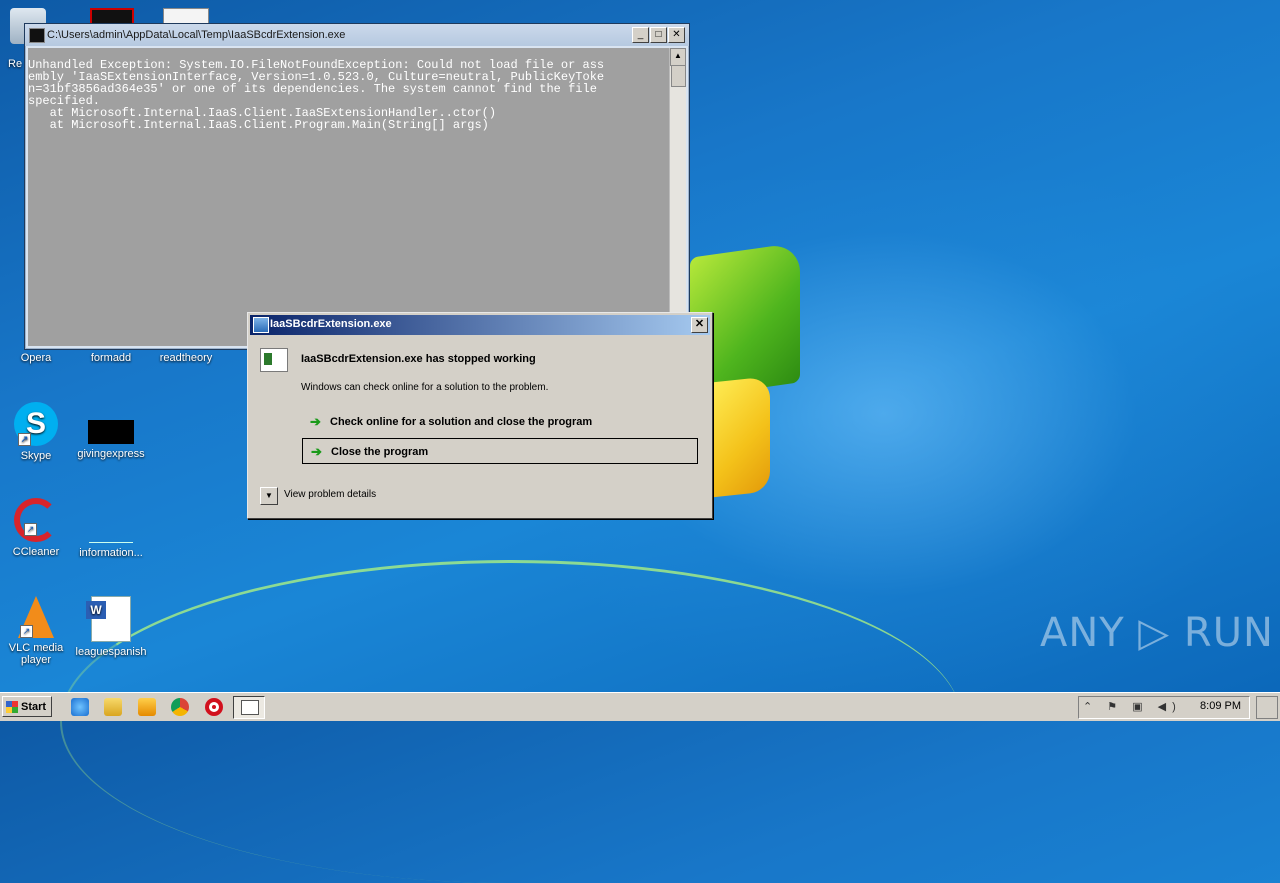  Describe the element at coordinates (108, 619) in the screenshot. I see `word-document-icon: W` at that location.